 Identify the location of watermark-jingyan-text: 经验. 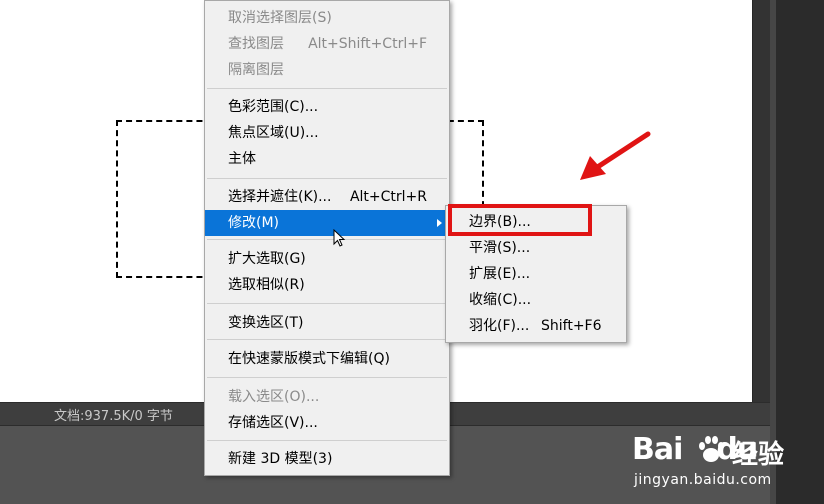
(758, 455).